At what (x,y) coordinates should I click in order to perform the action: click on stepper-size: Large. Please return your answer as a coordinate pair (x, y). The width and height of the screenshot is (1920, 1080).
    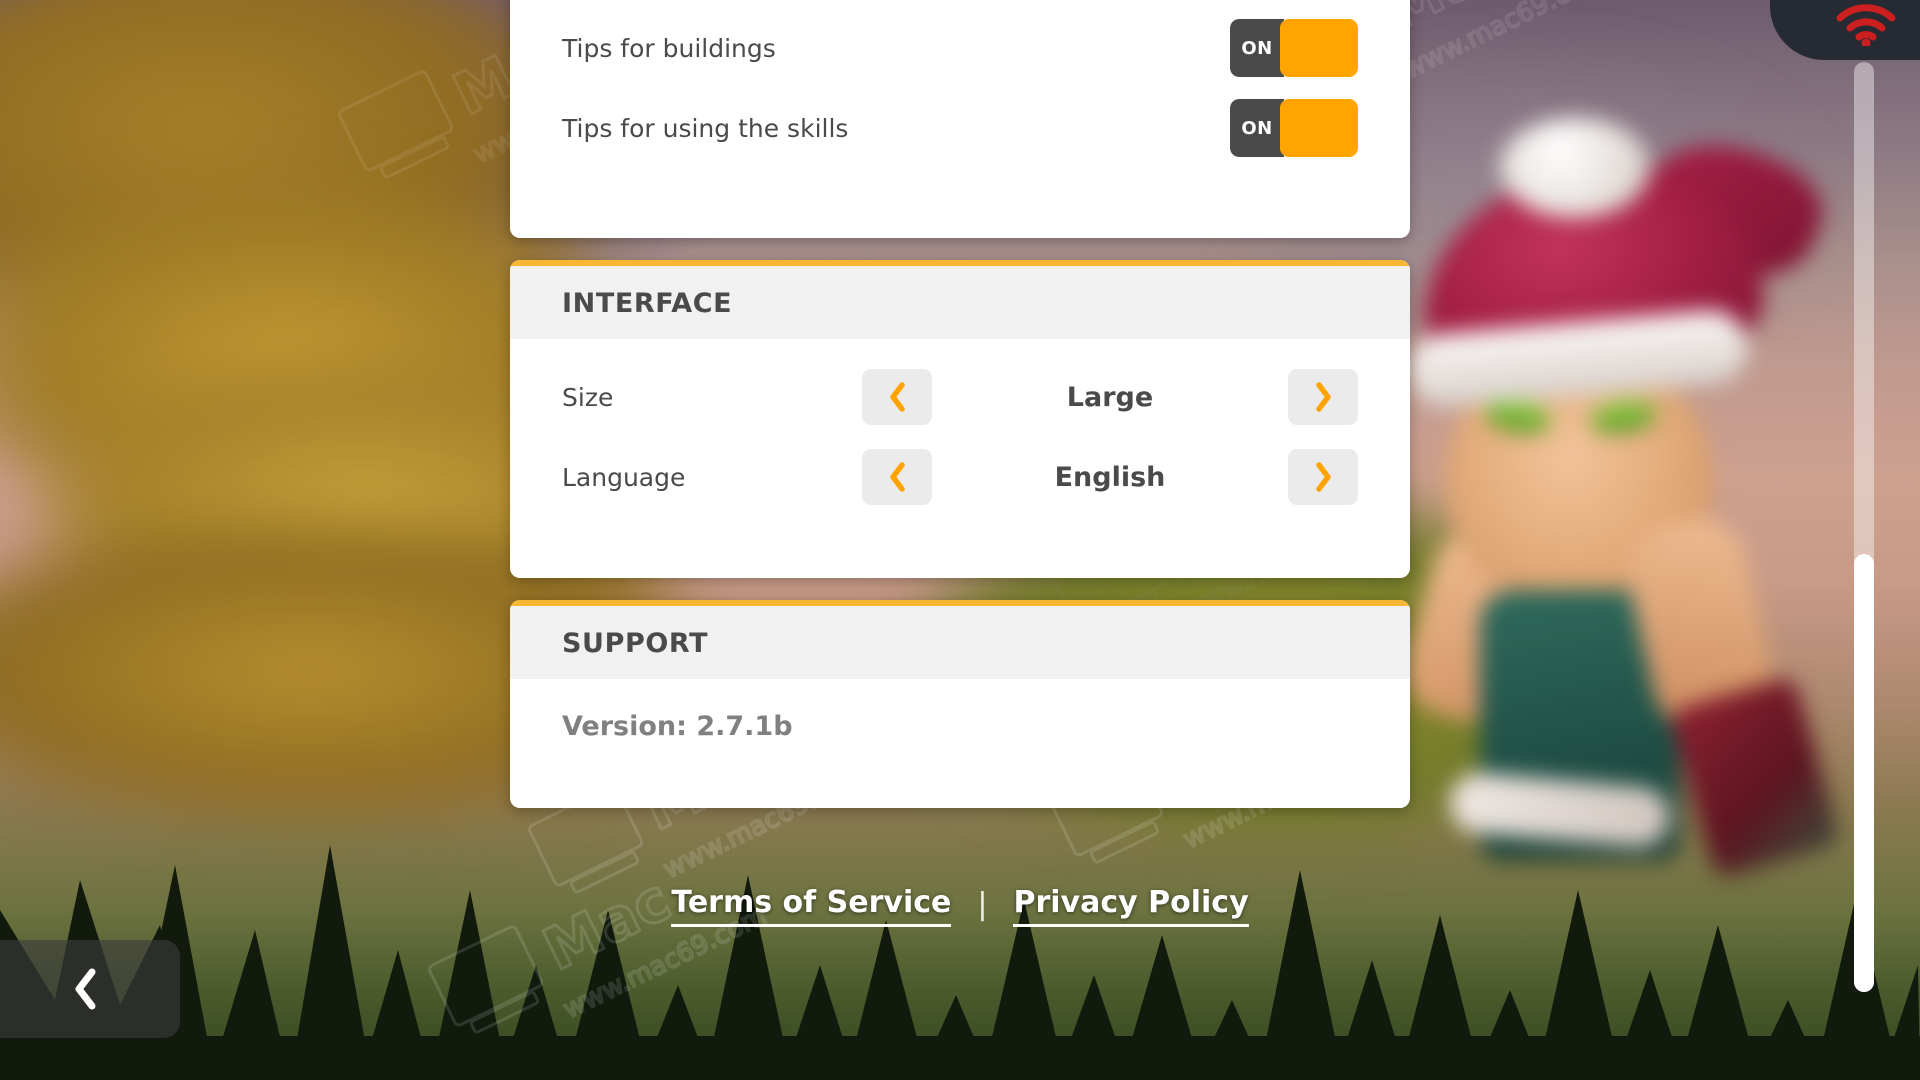
    Looking at the image, I should click on (1110, 397).